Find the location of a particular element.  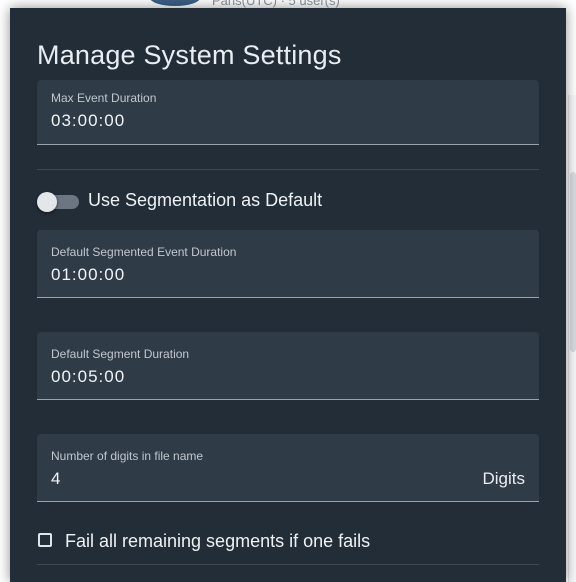

max-event-duration-value: 03:00:00 is located at coordinates (88, 121).